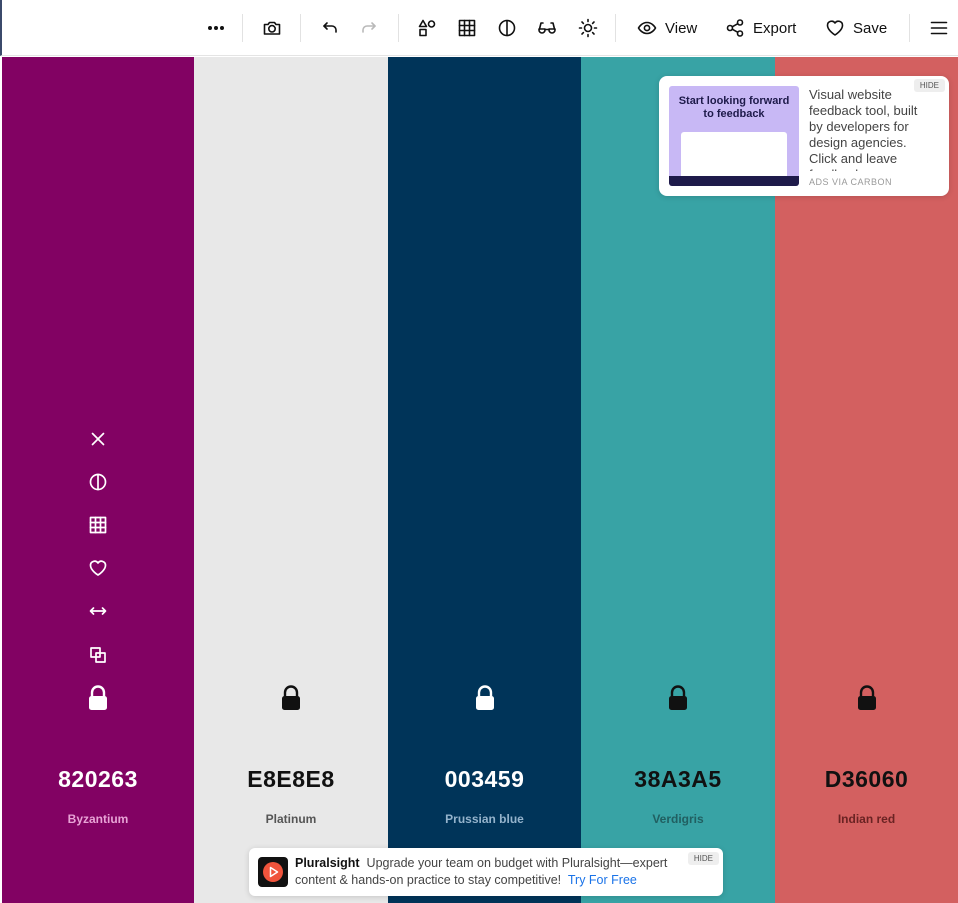 The width and height of the screenshot is (958, 903). What do you see at coordinates (291, 819) in the screenshot?
I see `color-name: Platinum` at bounding box center [291, 819].